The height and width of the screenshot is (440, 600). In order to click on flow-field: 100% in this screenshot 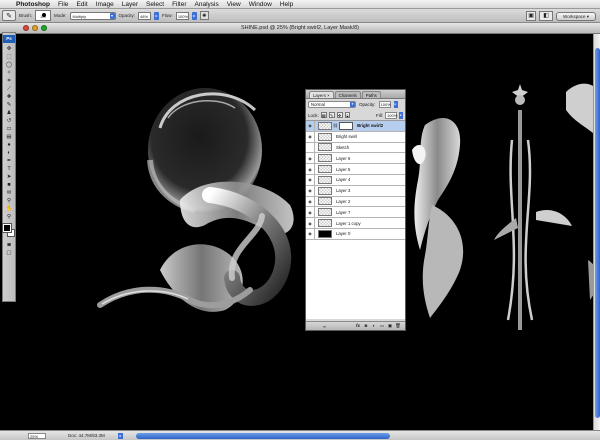, I will do `click(182, 15)`.